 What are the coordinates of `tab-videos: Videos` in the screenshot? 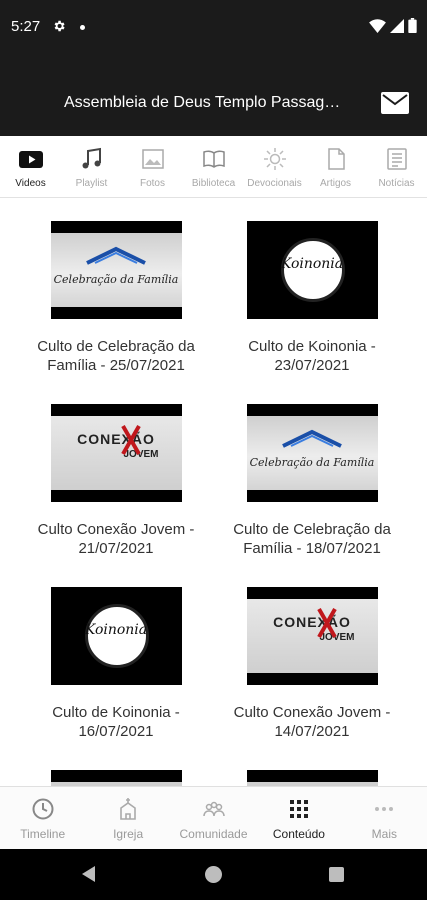 It's located at (30, 166).